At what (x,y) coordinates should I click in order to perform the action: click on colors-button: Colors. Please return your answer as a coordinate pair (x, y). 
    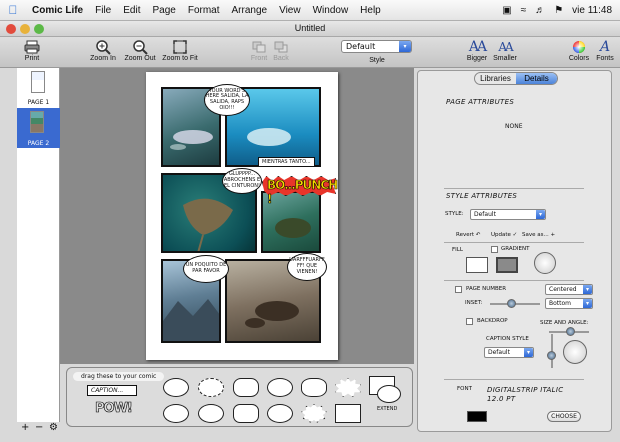
    Looking at the image, I should click on (579, 50).